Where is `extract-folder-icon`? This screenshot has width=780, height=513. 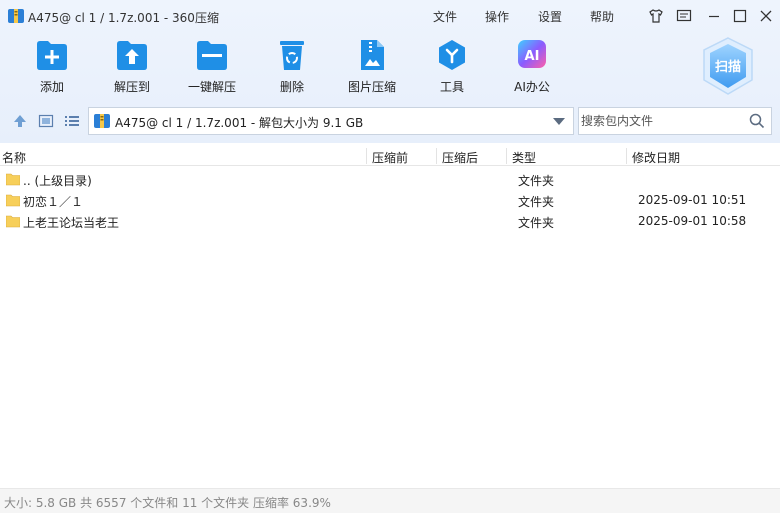
extract-folder-icon is located at coordinates (132, 55).